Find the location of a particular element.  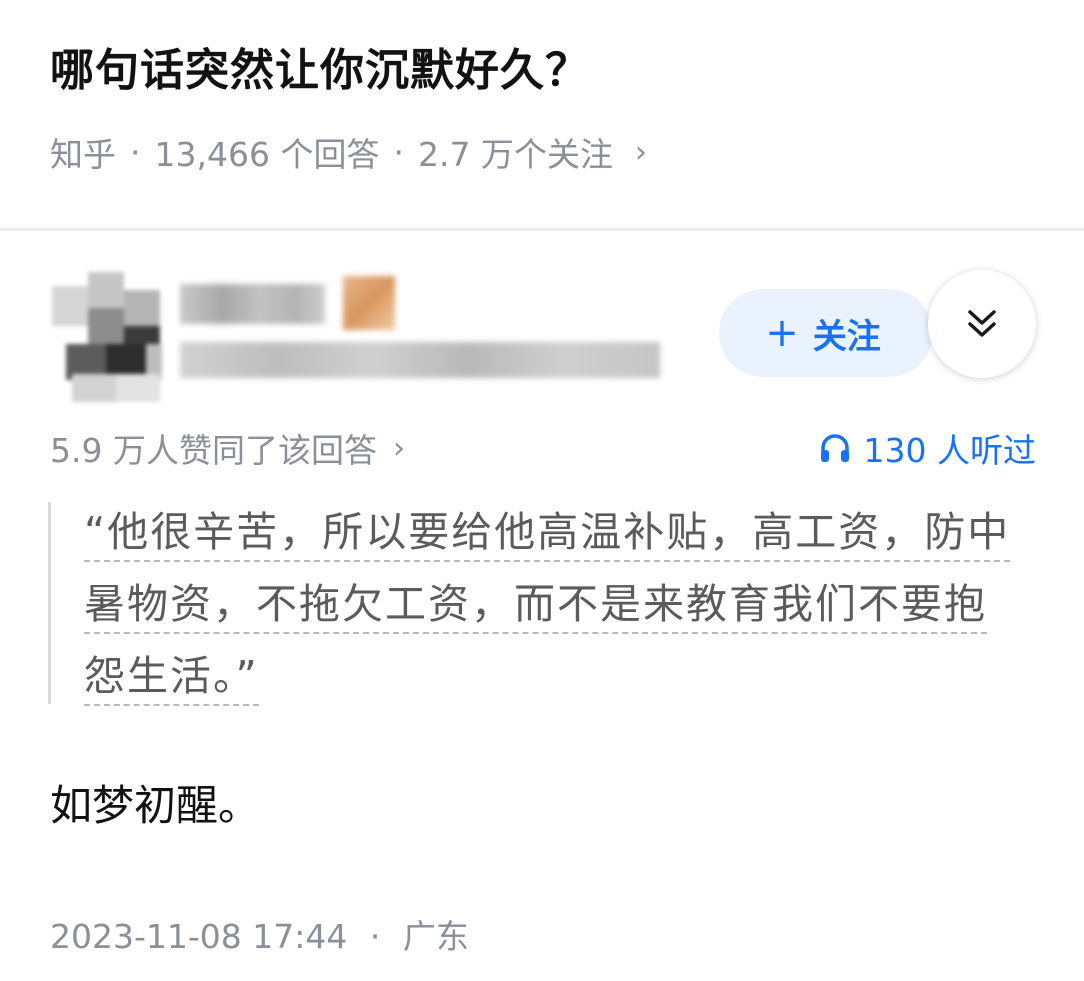

collapse-button is located at coordinates (982, 324).